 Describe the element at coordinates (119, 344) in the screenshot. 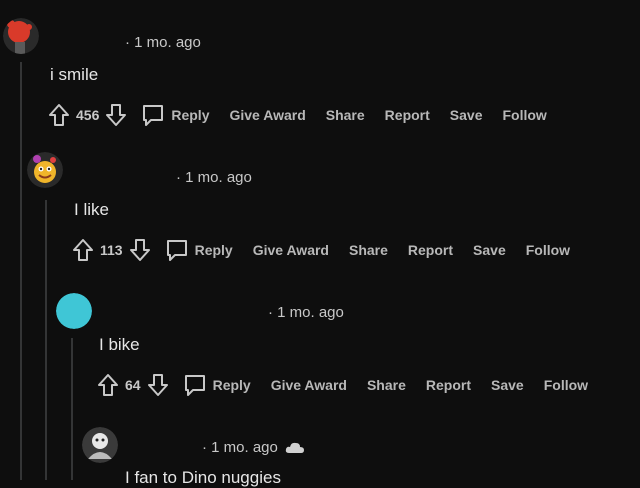

I see `comment-body: I bike` at that location.